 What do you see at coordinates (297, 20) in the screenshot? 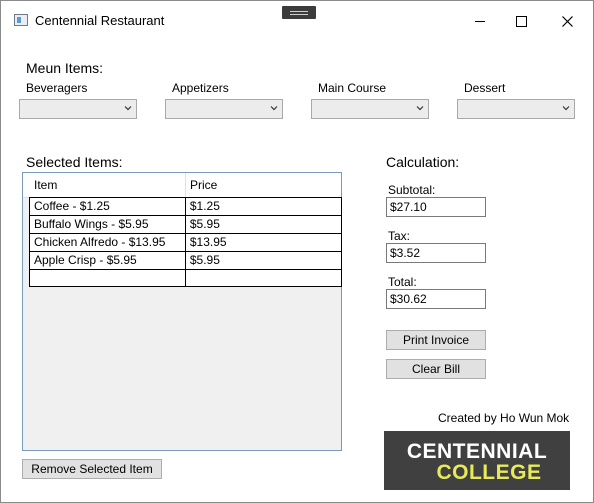
I see `title-bar: Centennial Restaurant` at bounding box center [297, 20].